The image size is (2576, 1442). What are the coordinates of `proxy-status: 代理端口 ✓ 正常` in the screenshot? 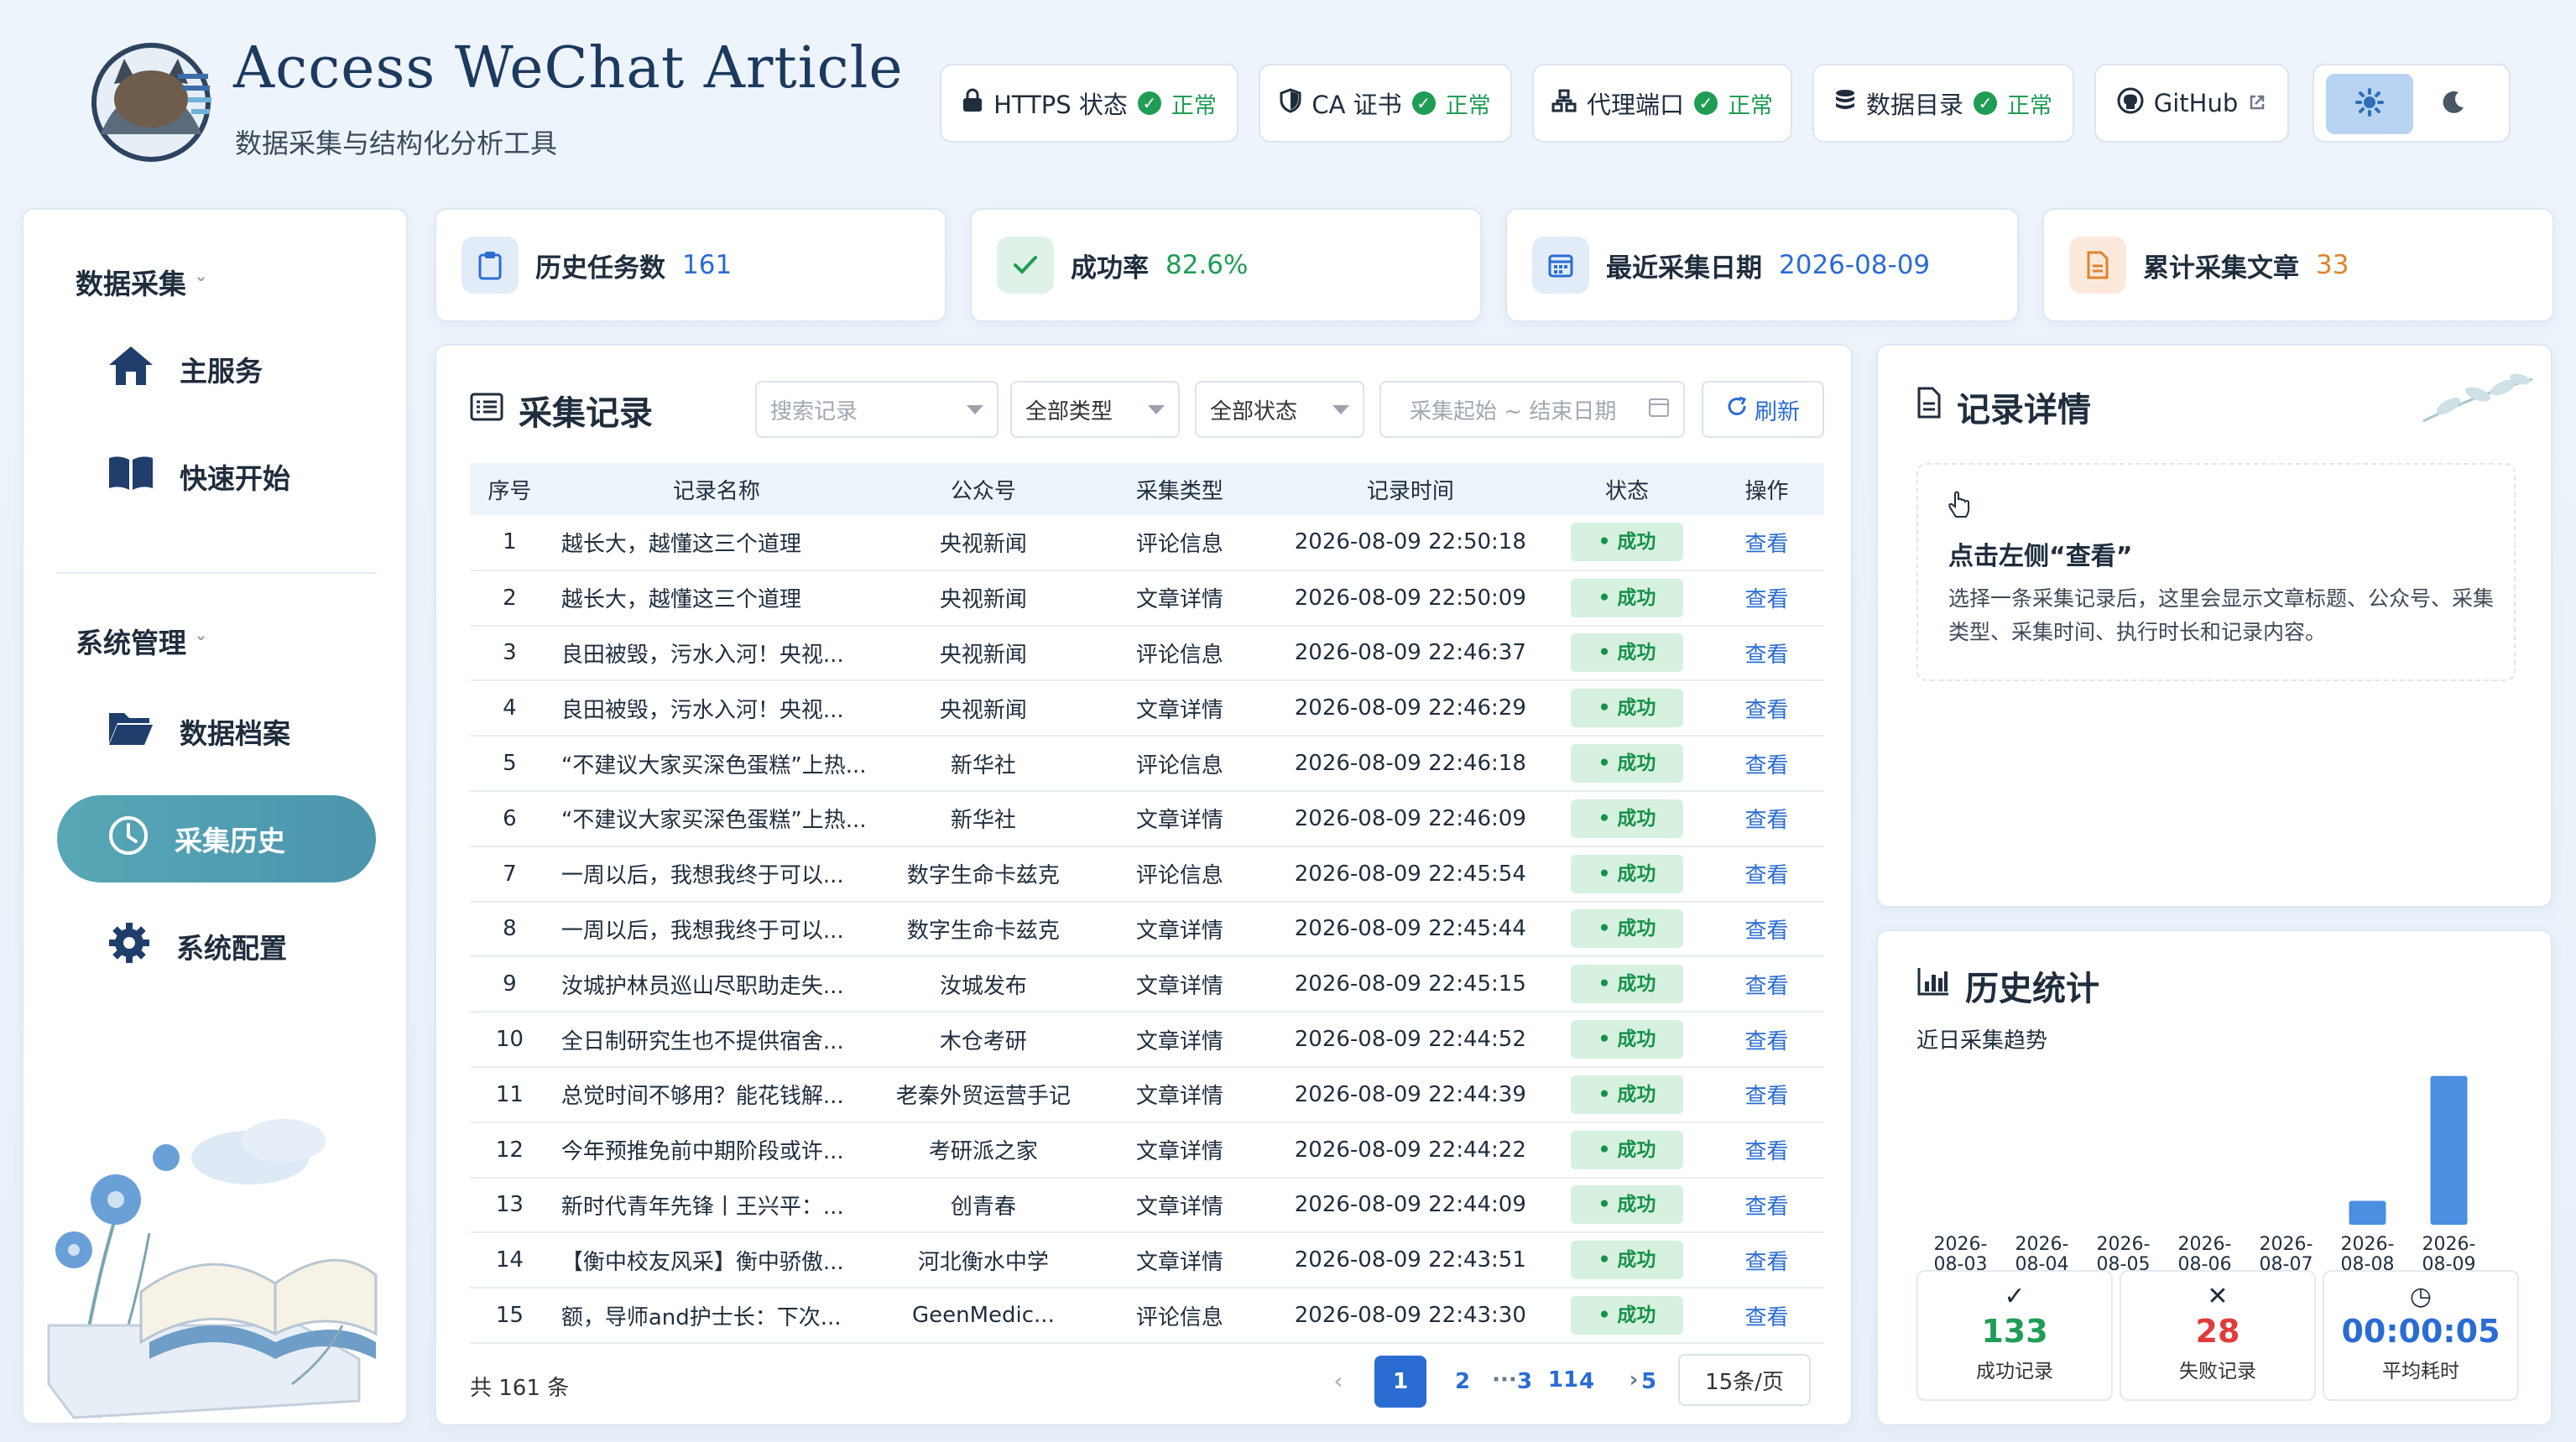 It's located at (1662, 103).